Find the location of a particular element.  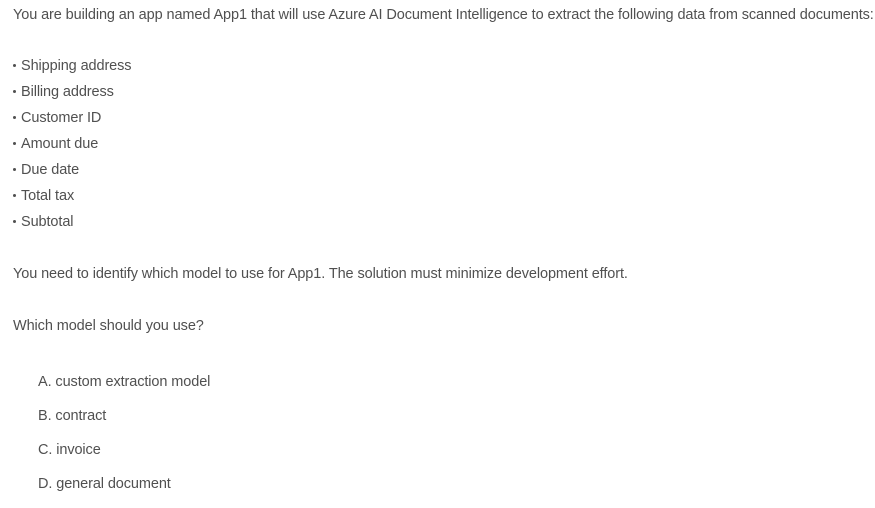

answer-option-a: A. custom extraction model is located at coordinates (124, 389).